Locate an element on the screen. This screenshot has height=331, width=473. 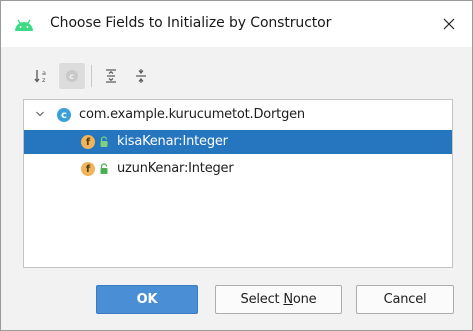
expand-all-icon is located at coordinates (111, 76).